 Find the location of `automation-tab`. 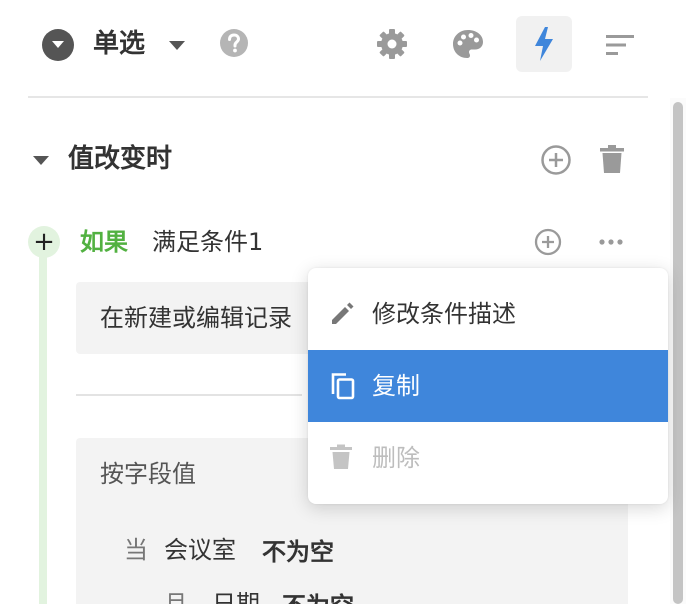

automation-tab is located at coordinates (544, 44).